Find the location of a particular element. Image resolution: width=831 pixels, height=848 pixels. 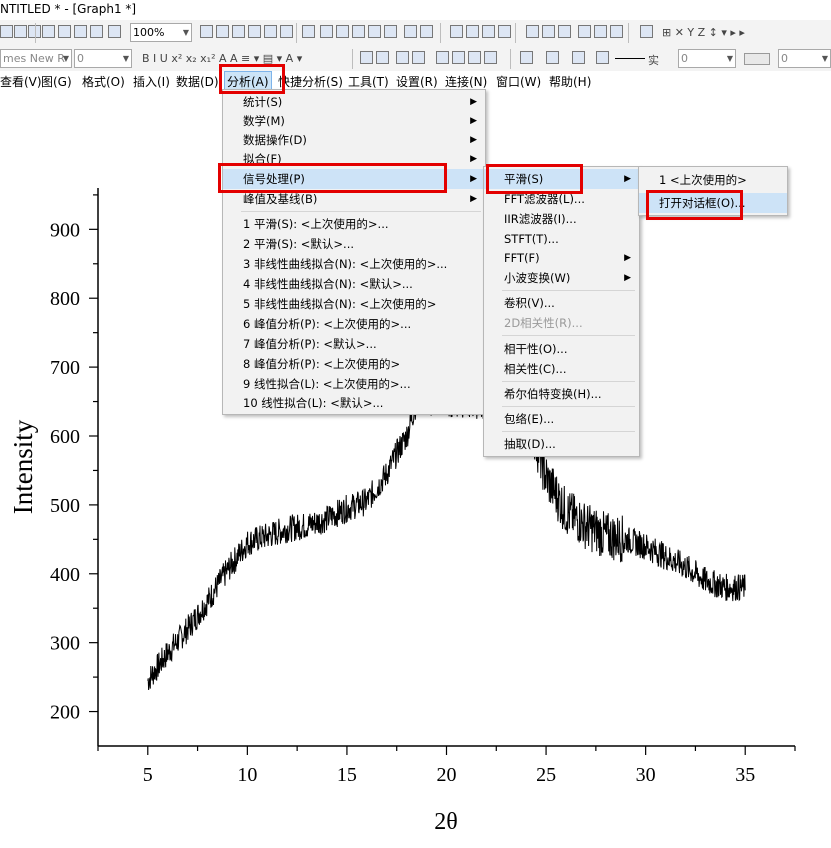

menu-graph: 图(G) is located at coordinates (56, 81).